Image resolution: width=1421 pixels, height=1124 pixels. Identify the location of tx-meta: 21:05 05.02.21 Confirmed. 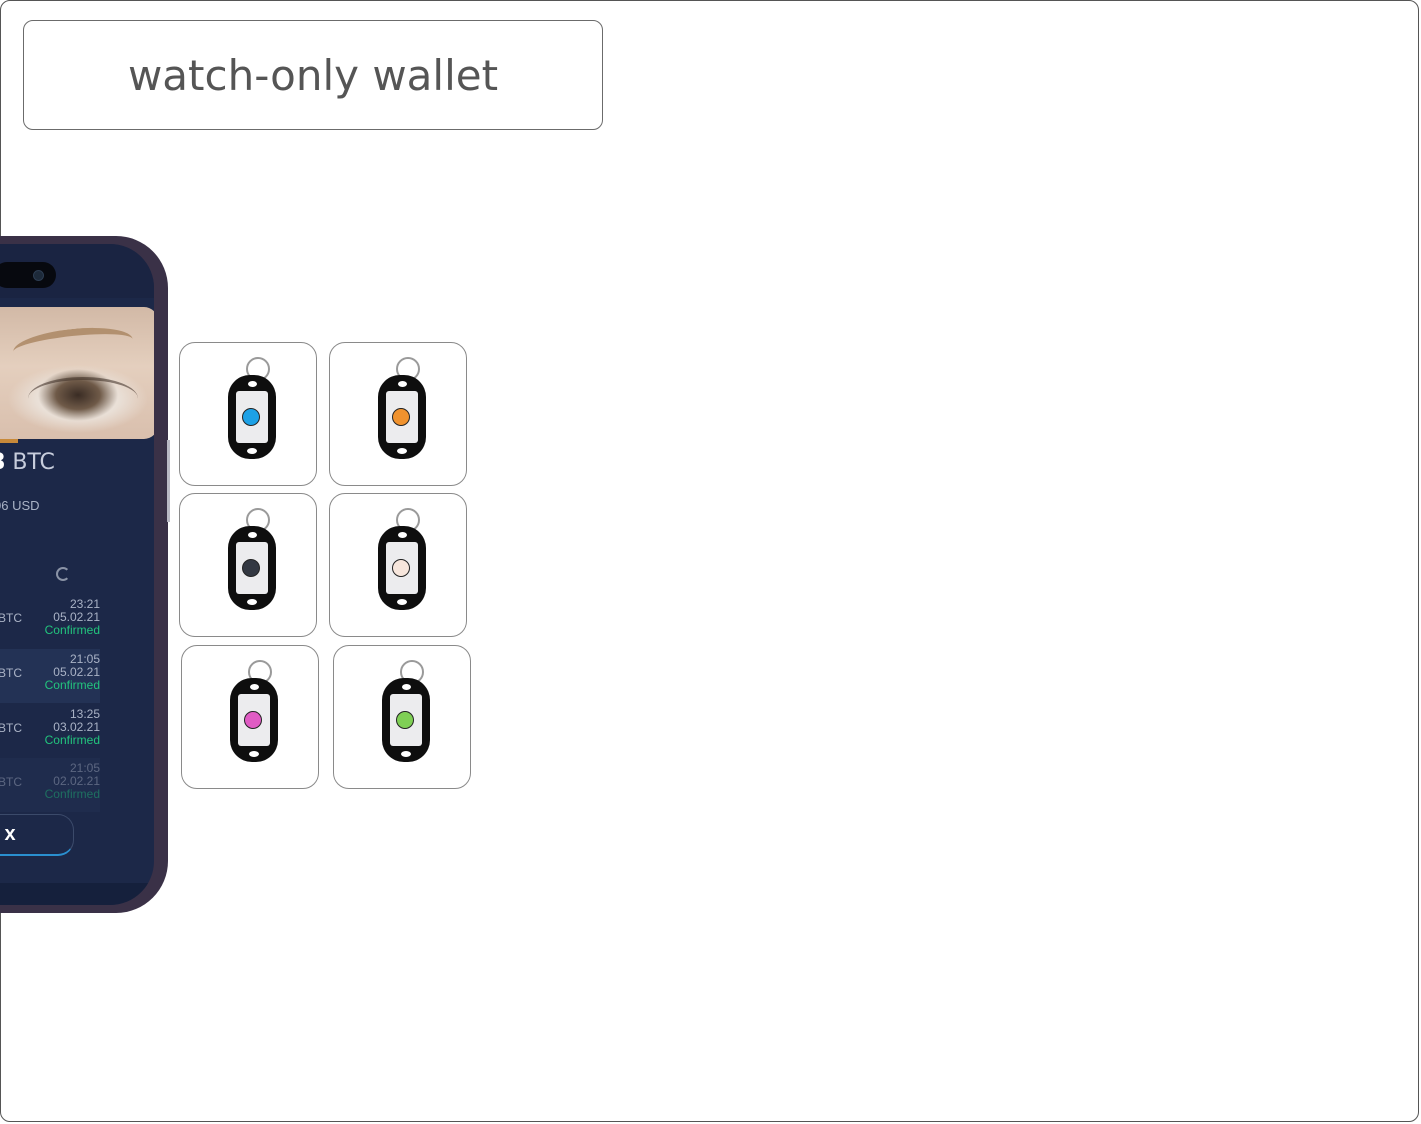
(72, 672).